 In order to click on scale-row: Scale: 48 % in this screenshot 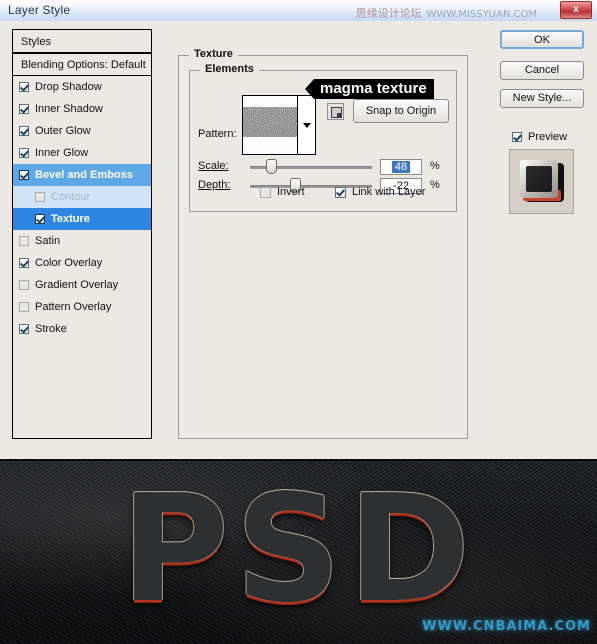, I will do `click(323, 167)`.